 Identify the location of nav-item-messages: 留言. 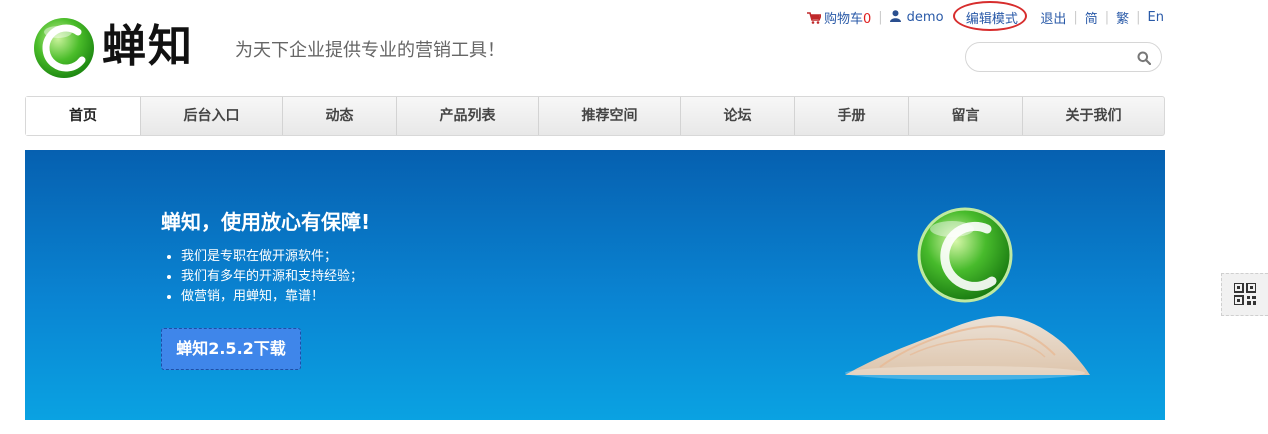
(966, 116).